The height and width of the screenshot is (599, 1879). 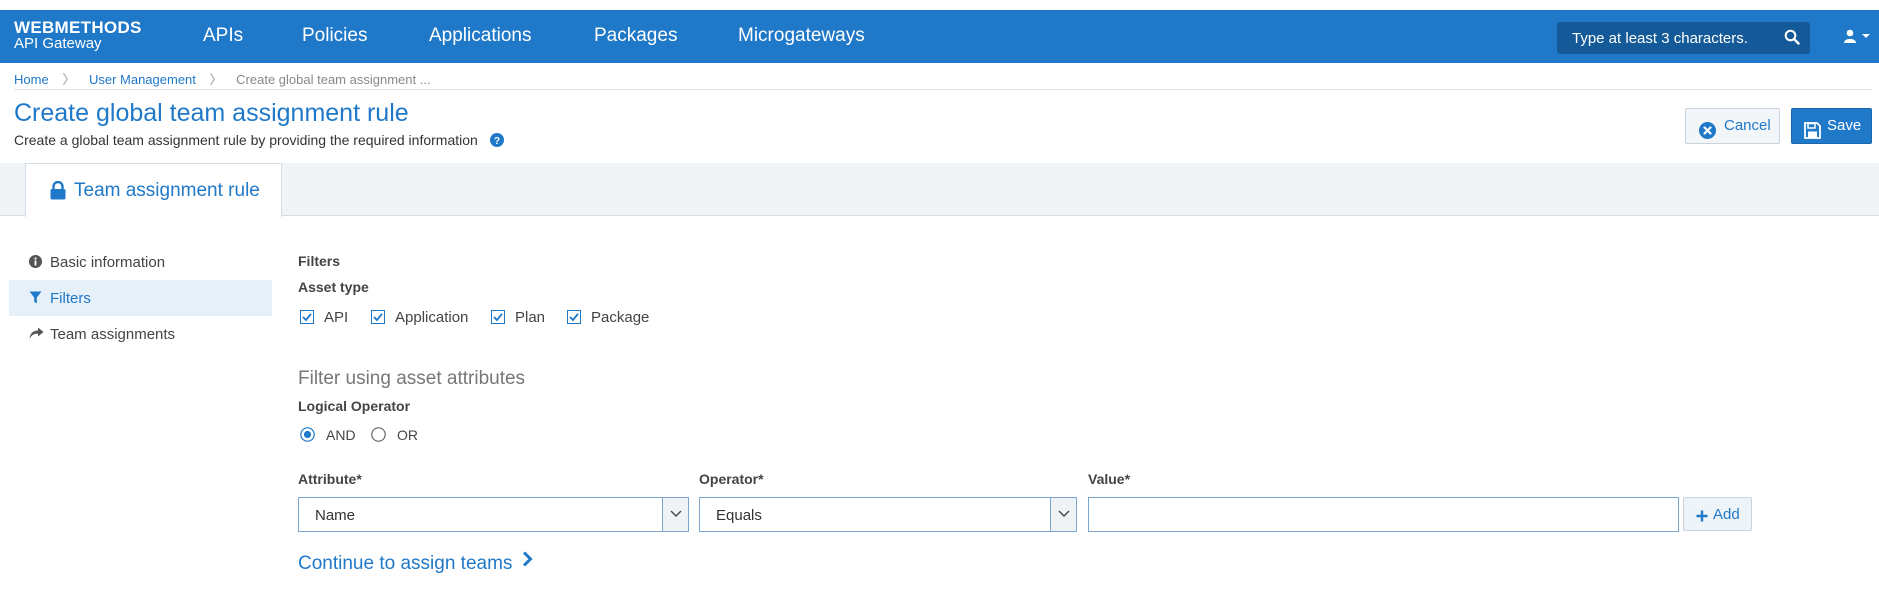 I want to click on search-input, so click(x=1664, y=38).